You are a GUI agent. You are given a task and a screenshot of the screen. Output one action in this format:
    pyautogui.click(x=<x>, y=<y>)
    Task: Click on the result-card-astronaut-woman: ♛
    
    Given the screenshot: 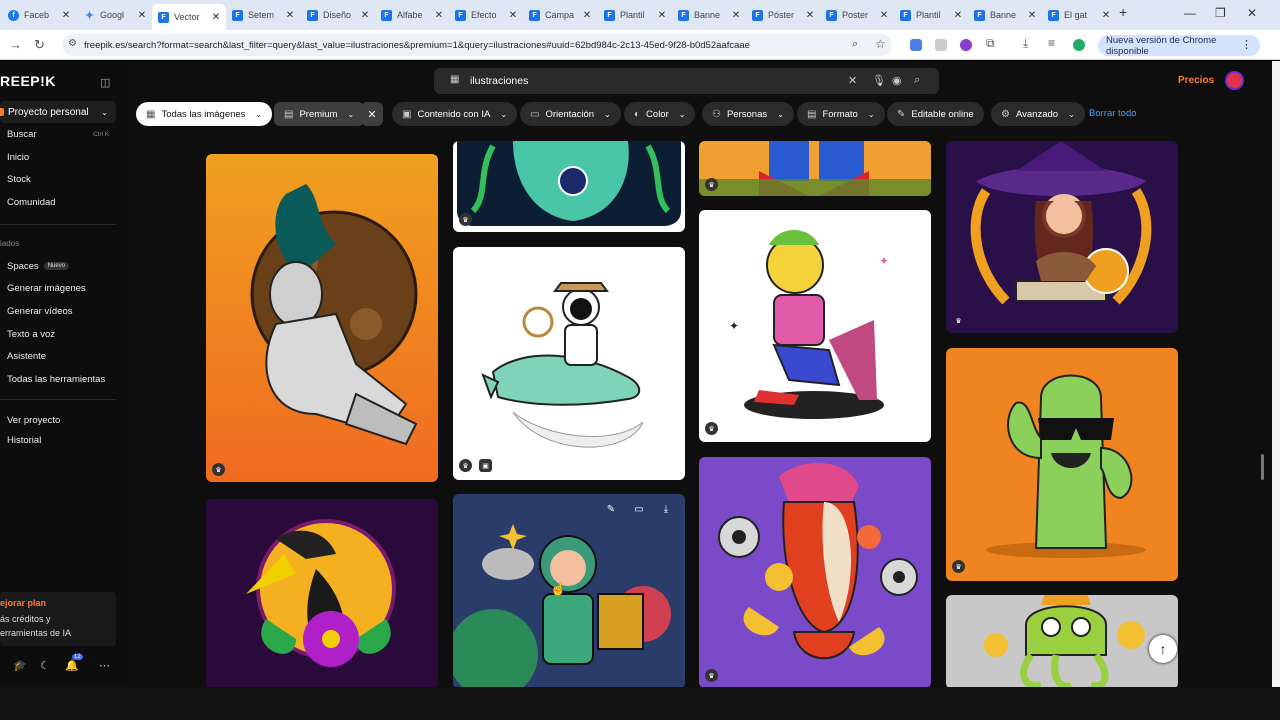 What is the action you would take?
    pyautogui.click(x=322, y=318)
    